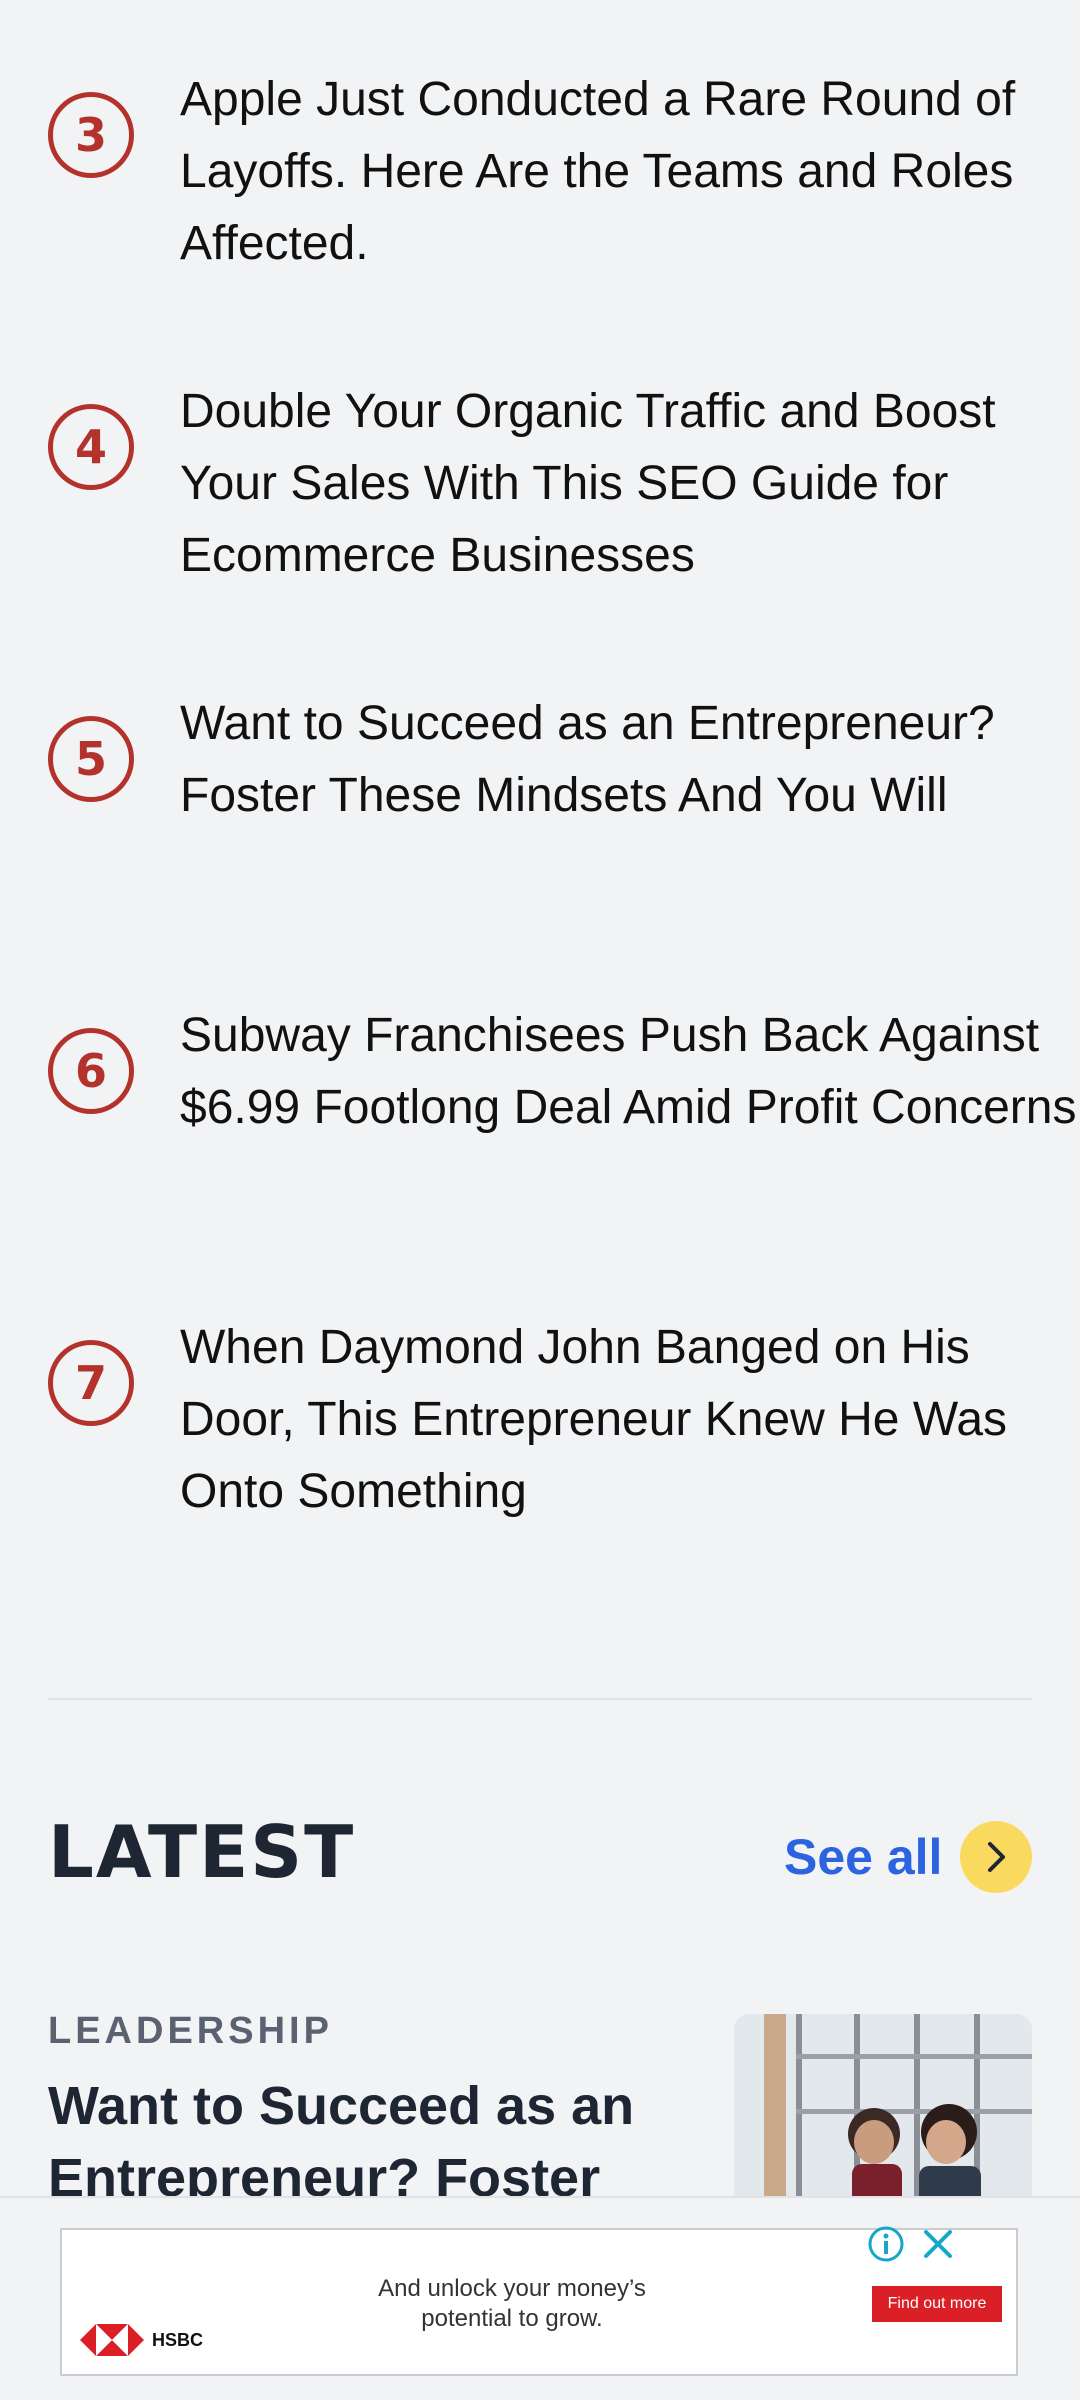 The image size is (1080, 2400). Describe the element at coordinates (886, 2244) in the screenshot. I see `info-icon` at that location.